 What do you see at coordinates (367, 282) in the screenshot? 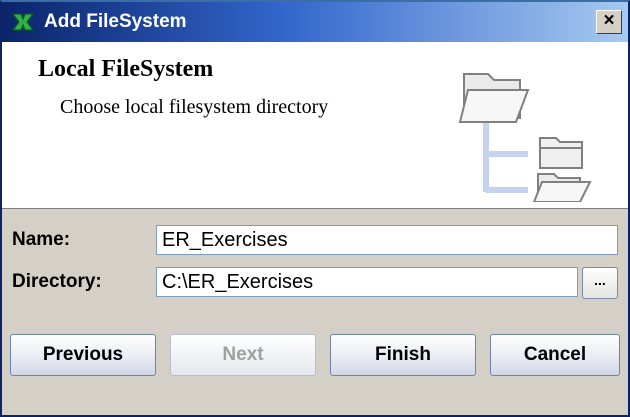
I see `directory-input: C:\ER_Exercises` at bounding box center [367, 282].